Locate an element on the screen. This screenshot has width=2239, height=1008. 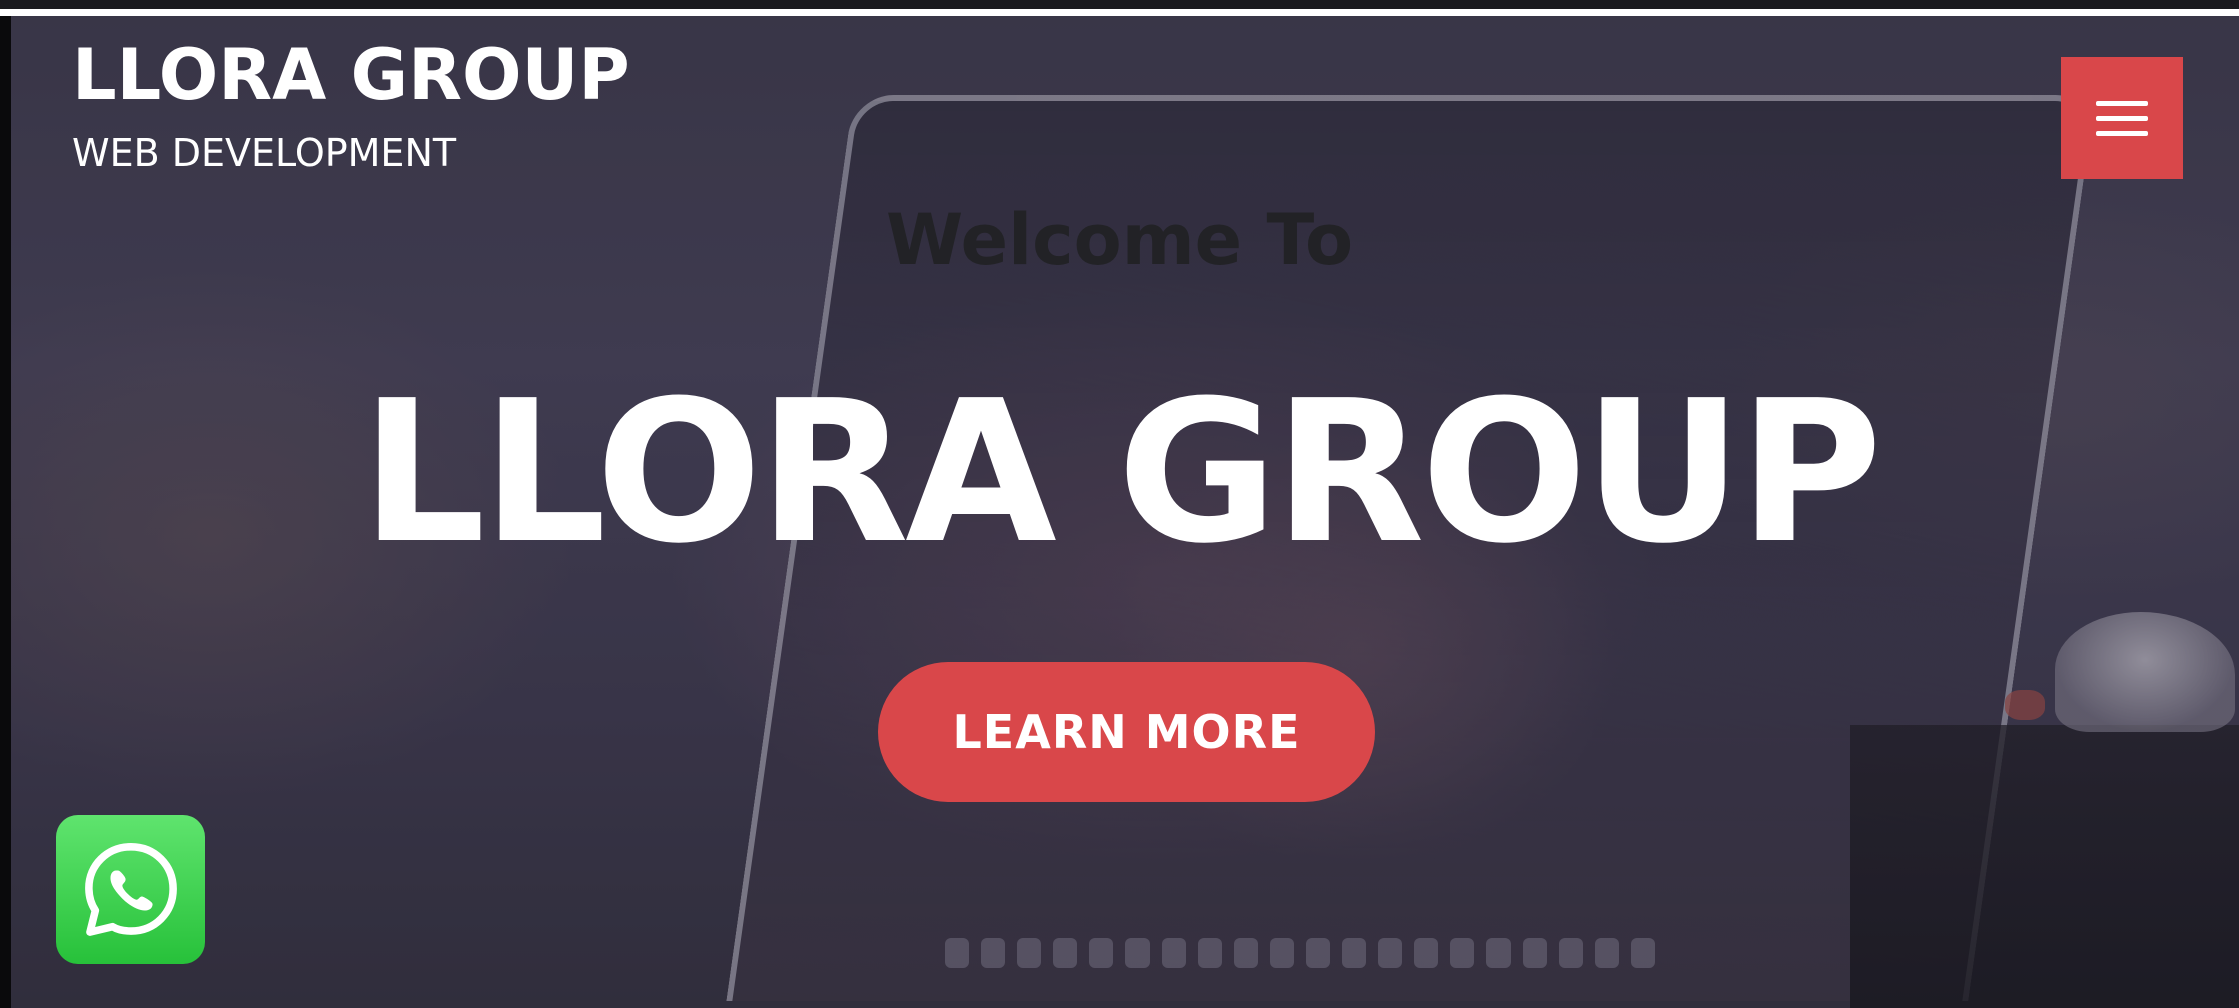
menu-button is located at coordinates (2122, 118).